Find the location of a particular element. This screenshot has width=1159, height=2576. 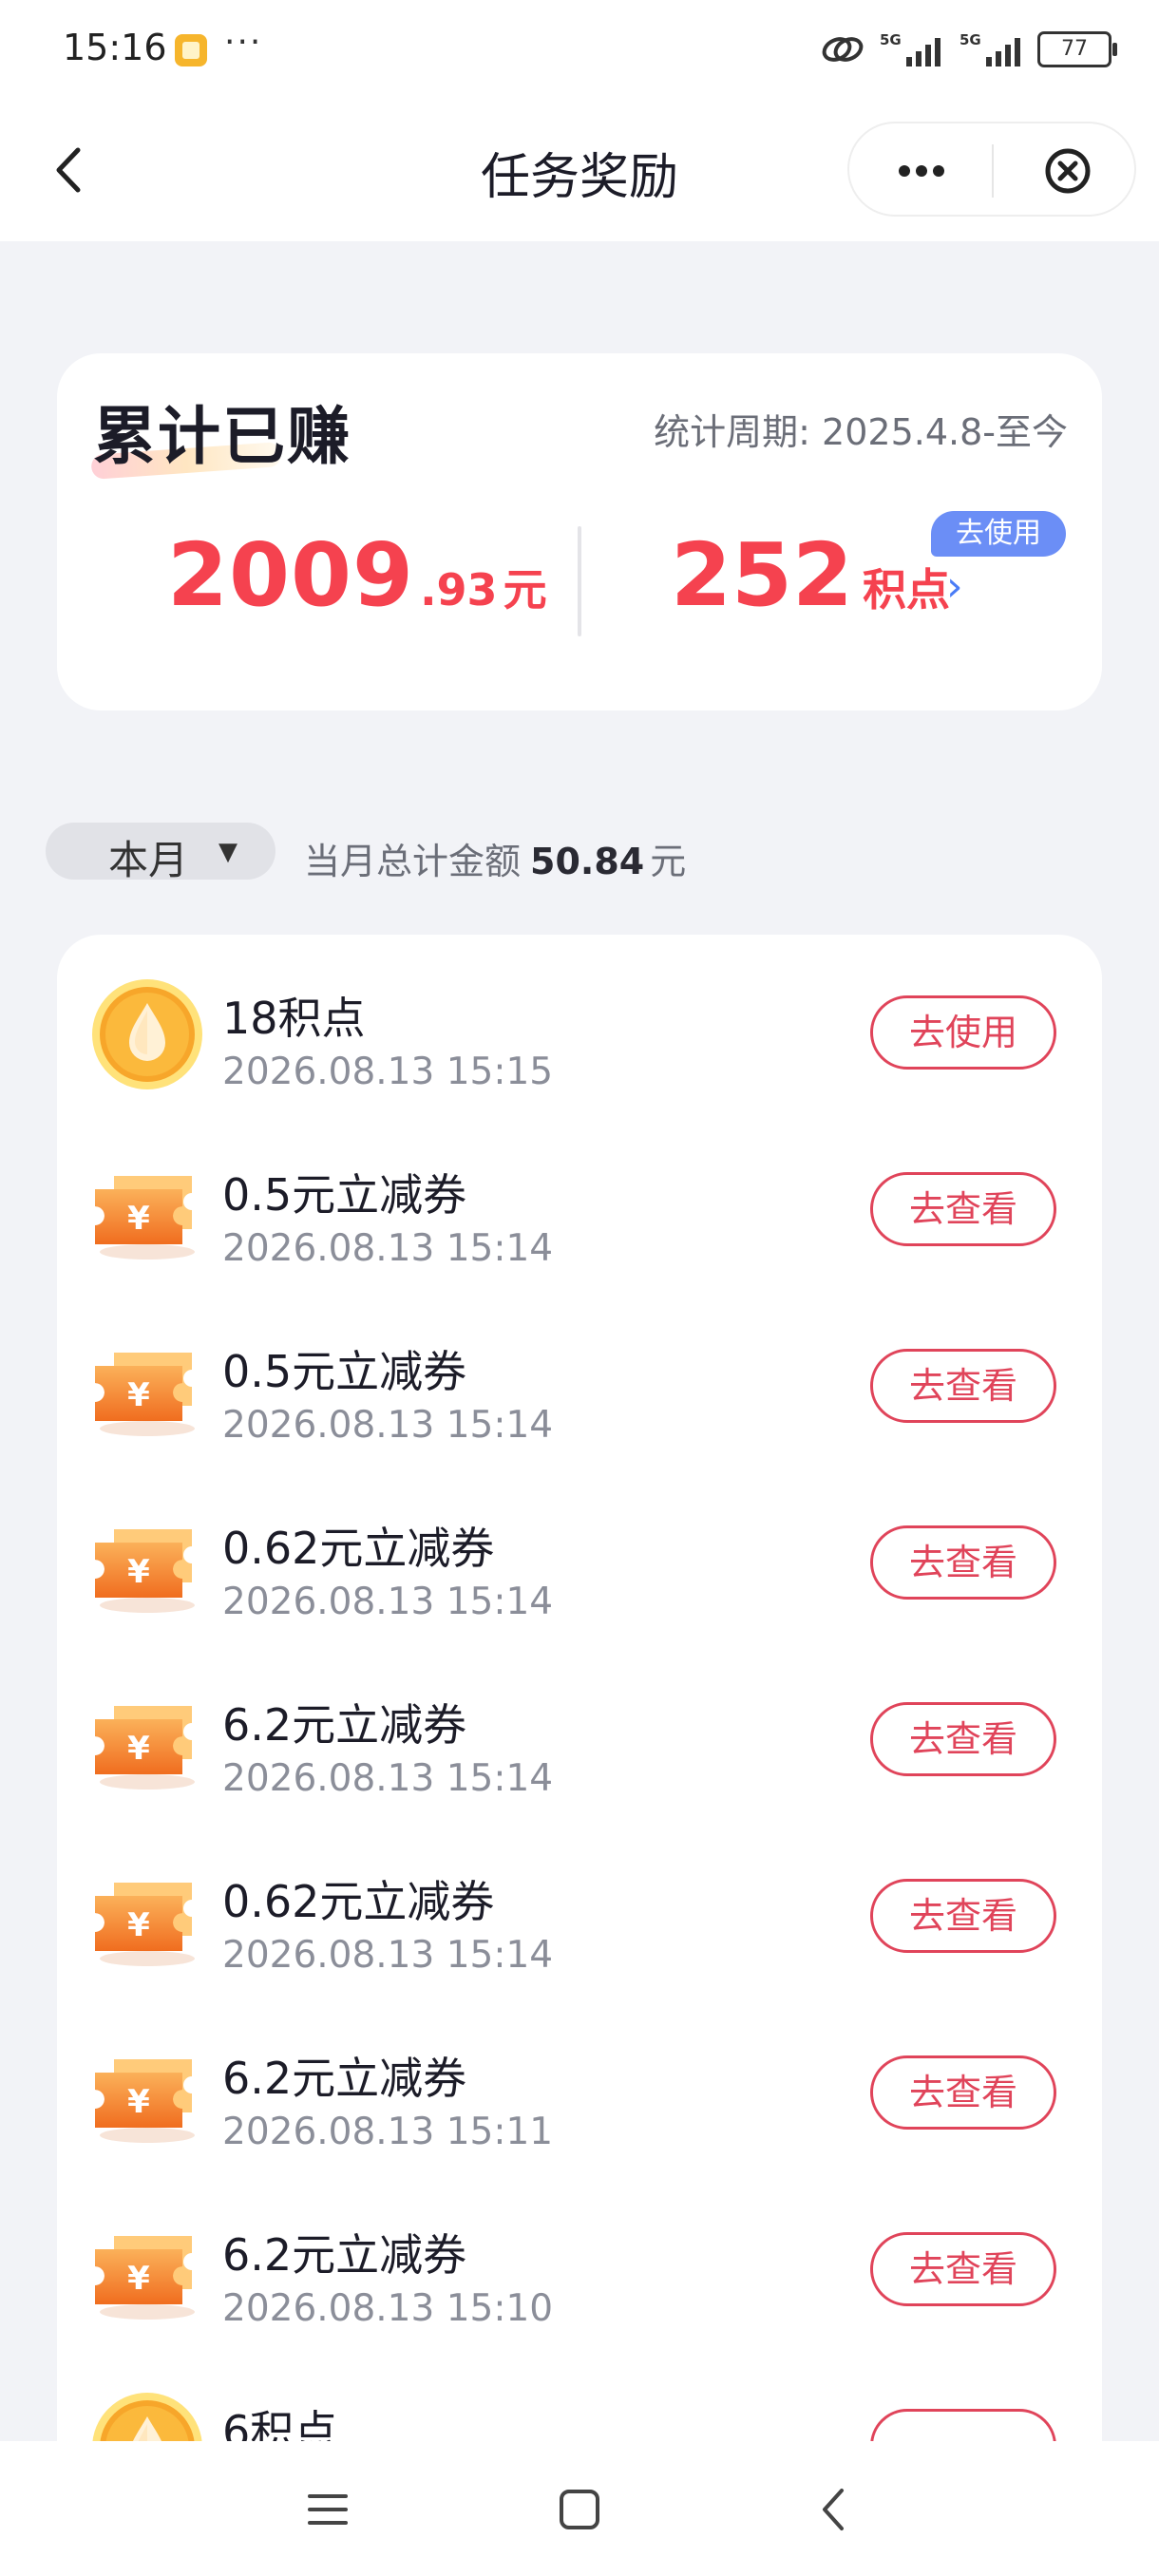

reward-list-item: ¥6.2元立减券 2026.08.13 15:14 去查看 is located at coordinates (579, 1754).